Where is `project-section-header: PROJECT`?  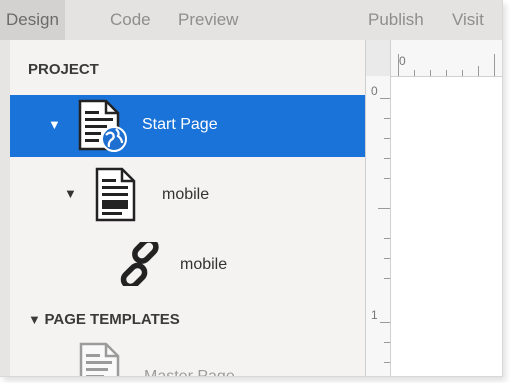 project-section-header: PROJECT is located at coordinates (63, 69).